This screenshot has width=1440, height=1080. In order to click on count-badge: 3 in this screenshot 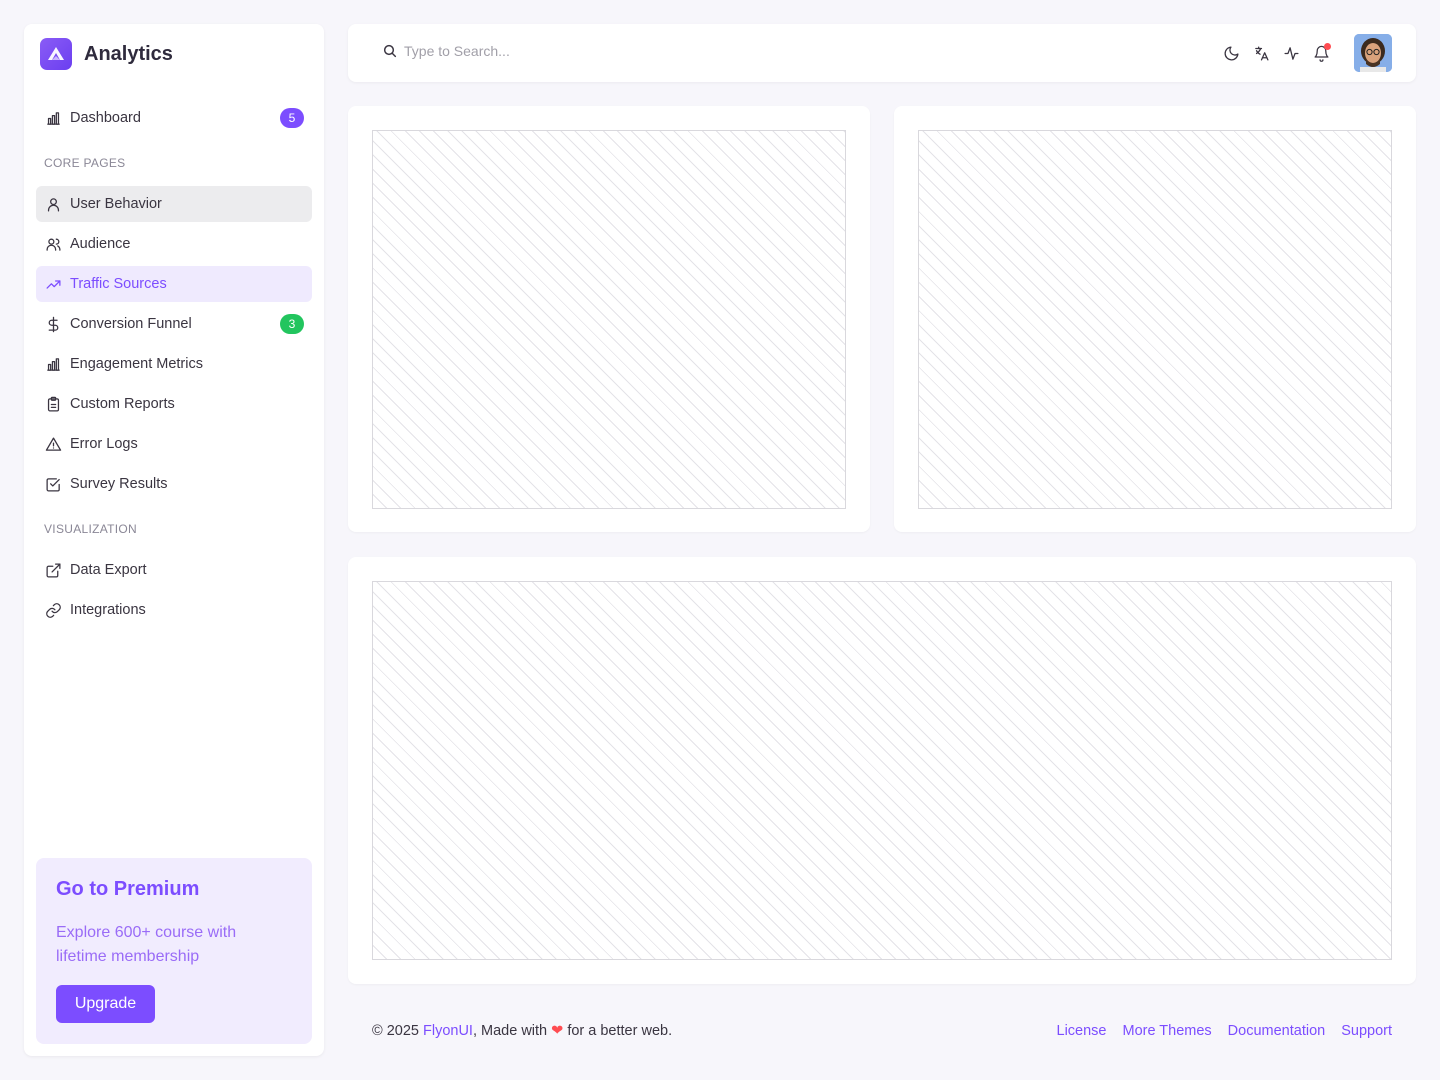, I will do `click(292, 324)`.